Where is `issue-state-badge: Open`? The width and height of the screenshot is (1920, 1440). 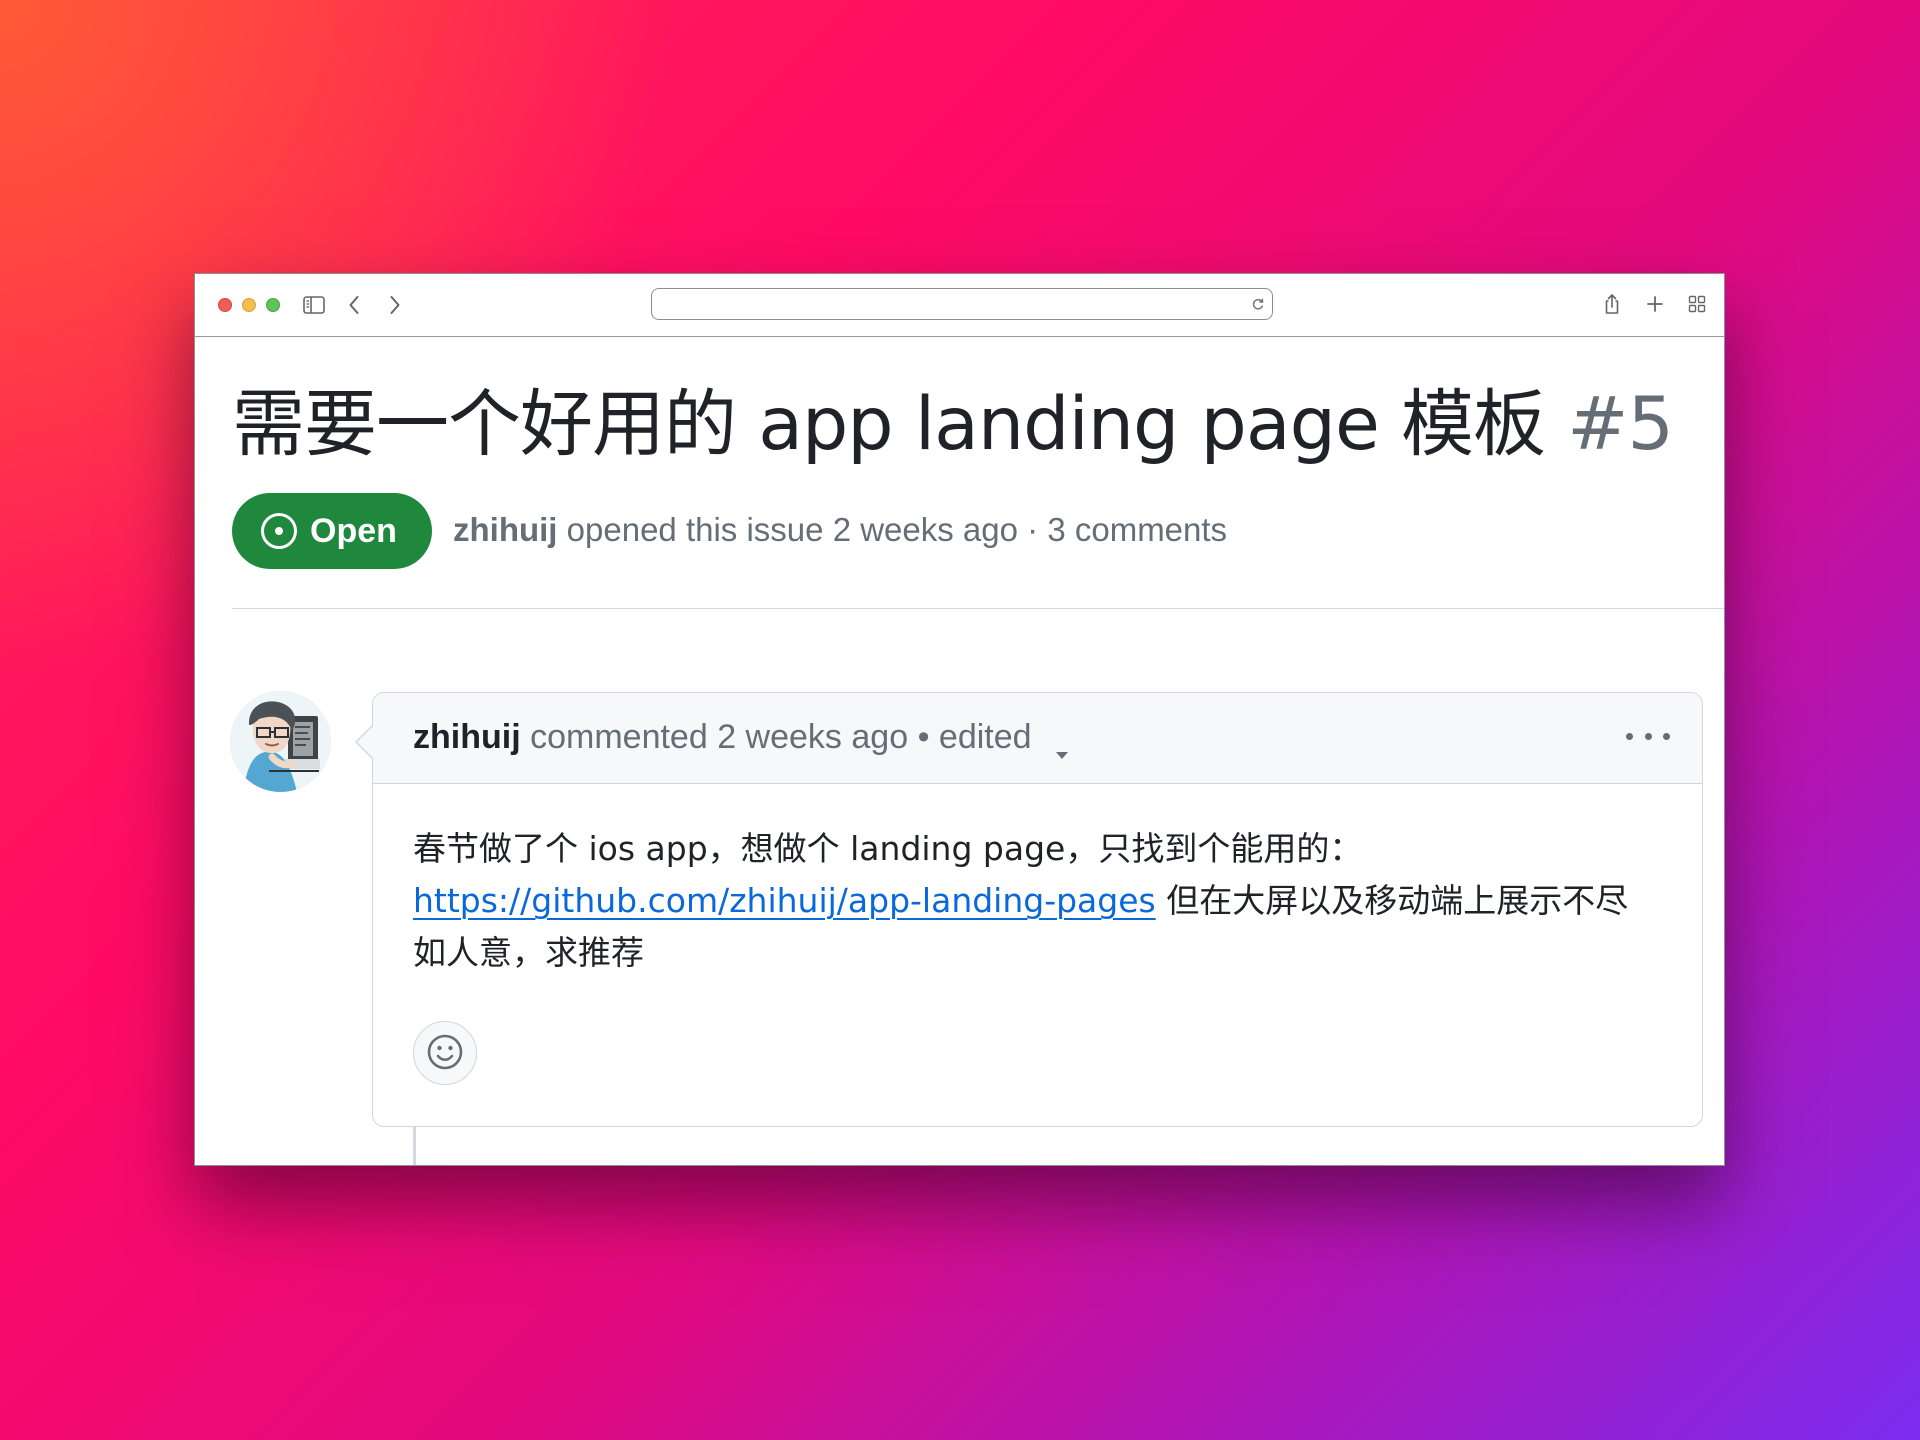
issue-state-badge: Open is located at coordinates (332, 531).